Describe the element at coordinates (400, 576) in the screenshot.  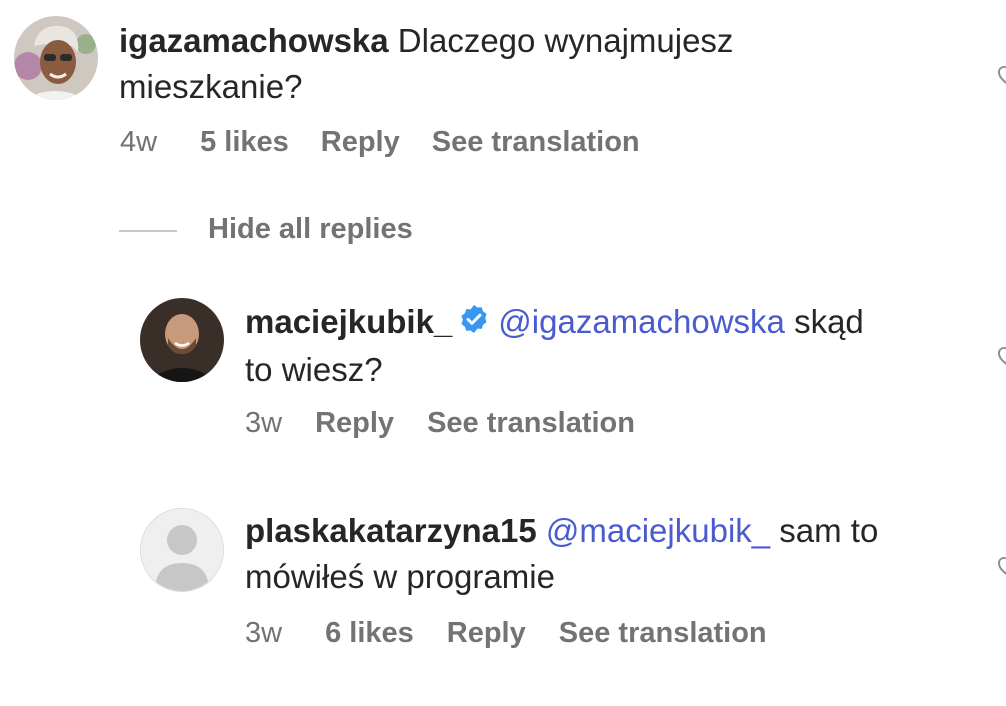
I see `reply-line-2: mówiłeś w programie` at that location.